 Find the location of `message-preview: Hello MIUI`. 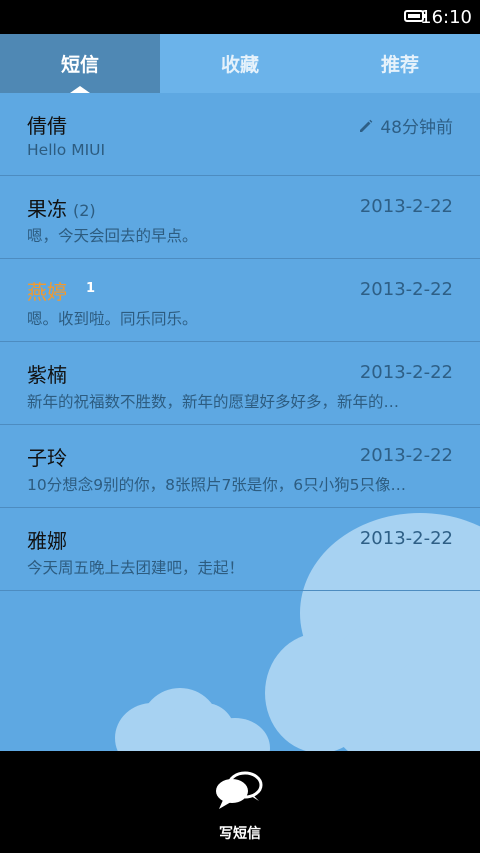

message-preview: Hello MIUI is located at coordinates (66, 150).